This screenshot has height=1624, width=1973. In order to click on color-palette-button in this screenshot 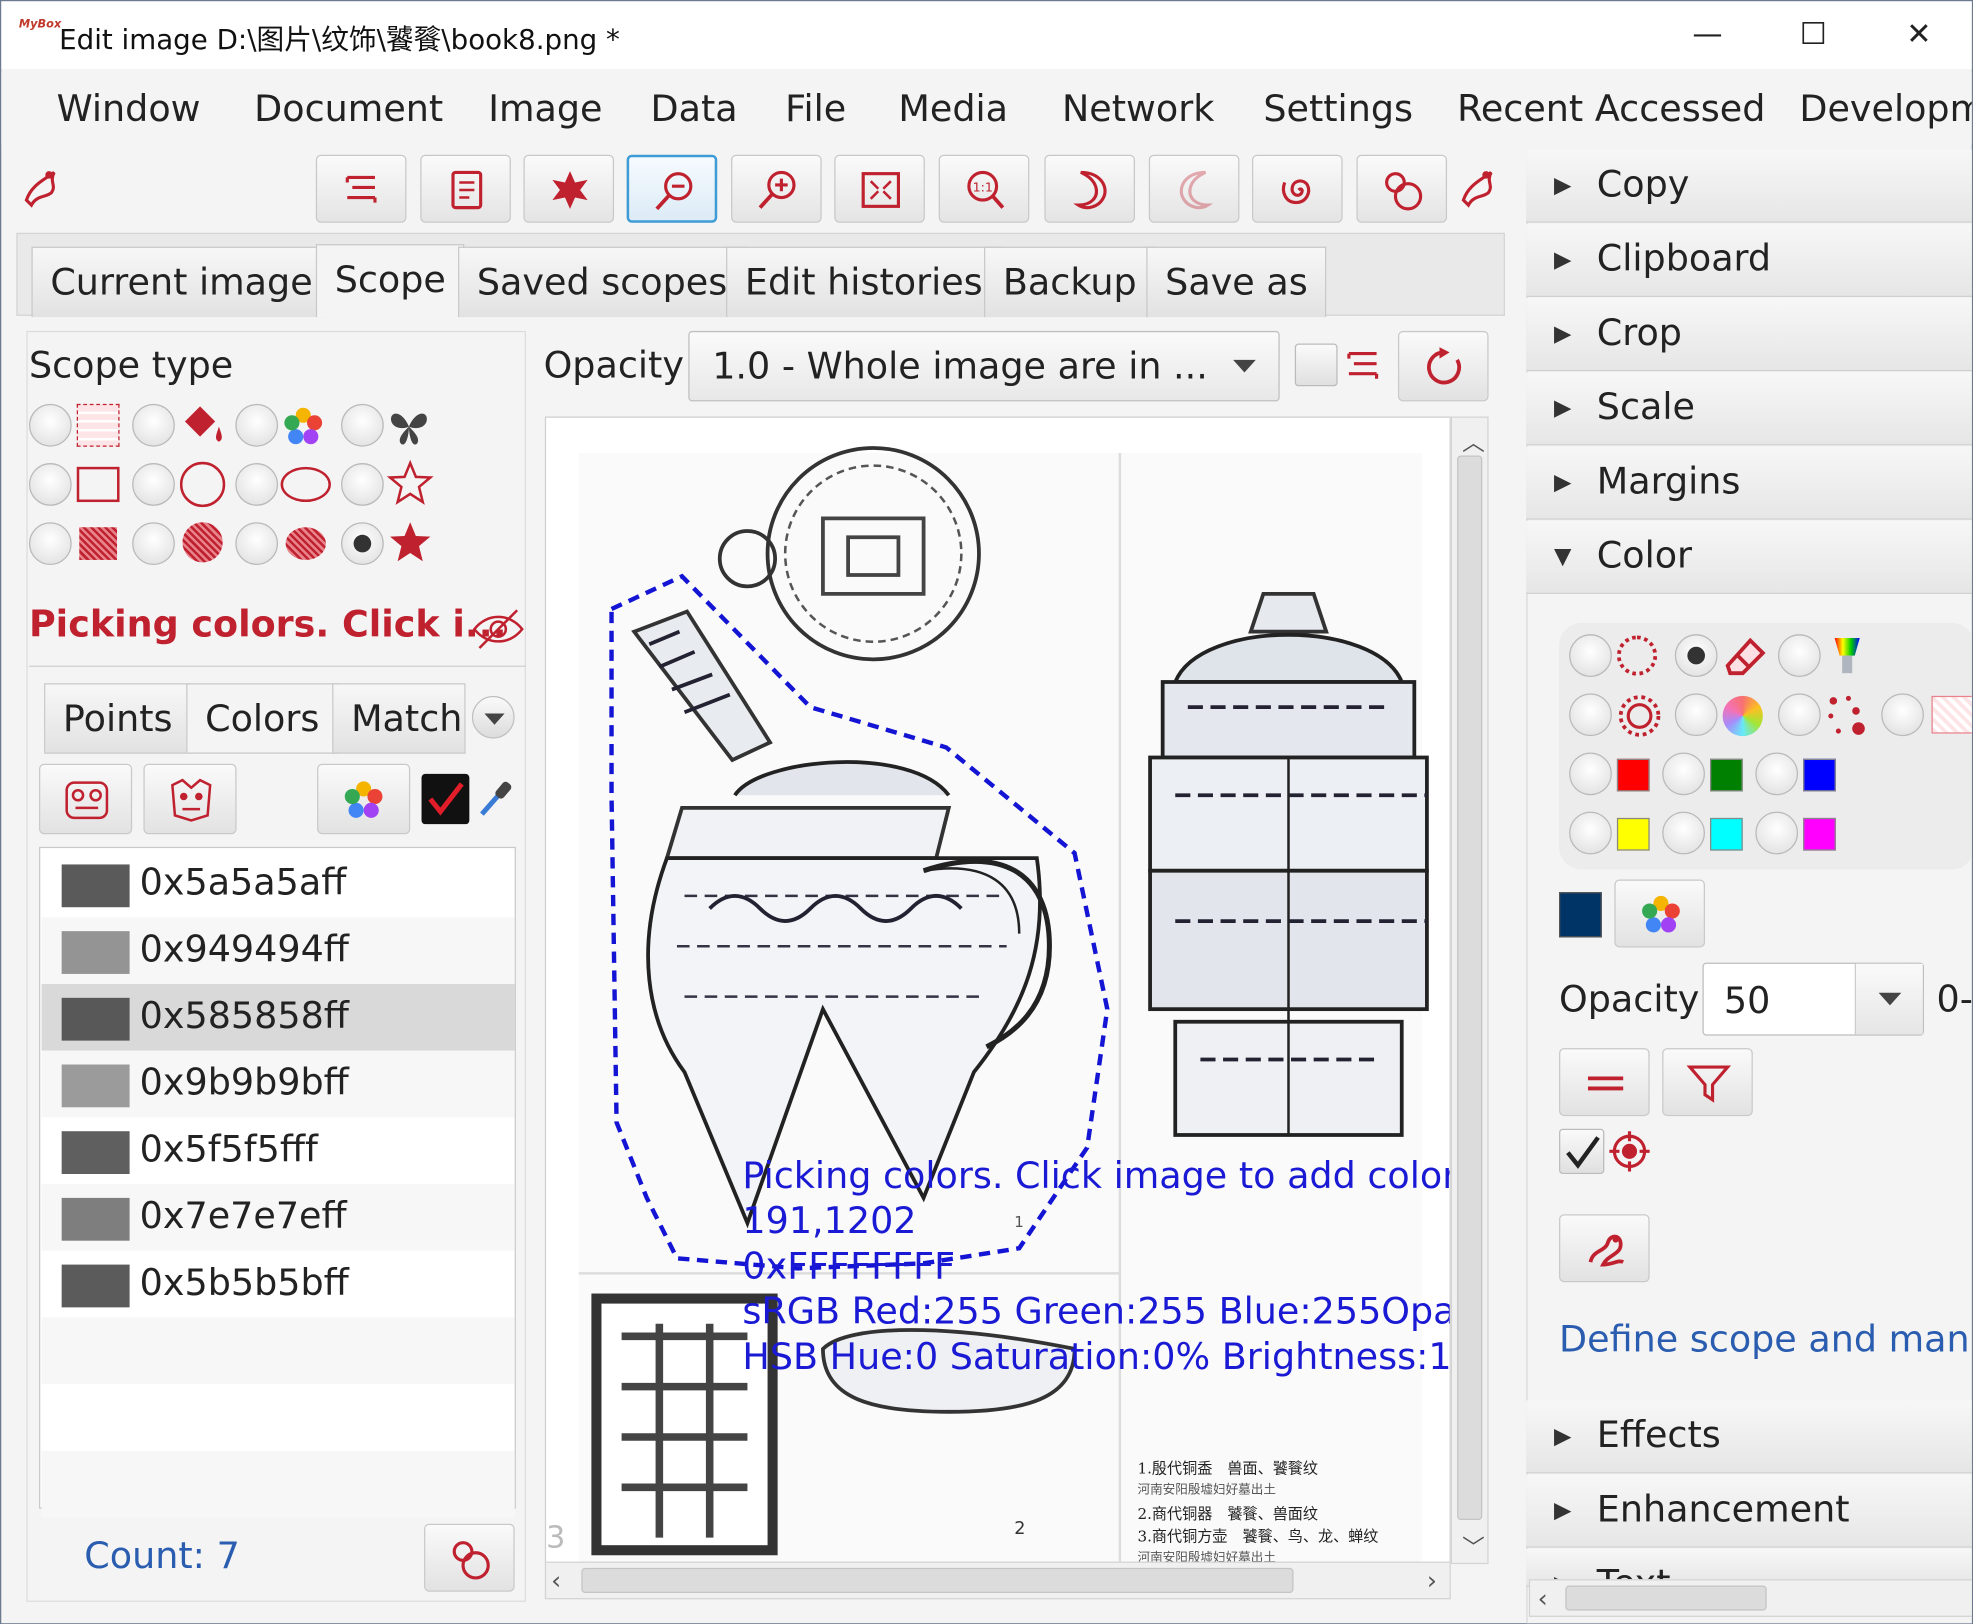, I will do `click(1659, 913)`.